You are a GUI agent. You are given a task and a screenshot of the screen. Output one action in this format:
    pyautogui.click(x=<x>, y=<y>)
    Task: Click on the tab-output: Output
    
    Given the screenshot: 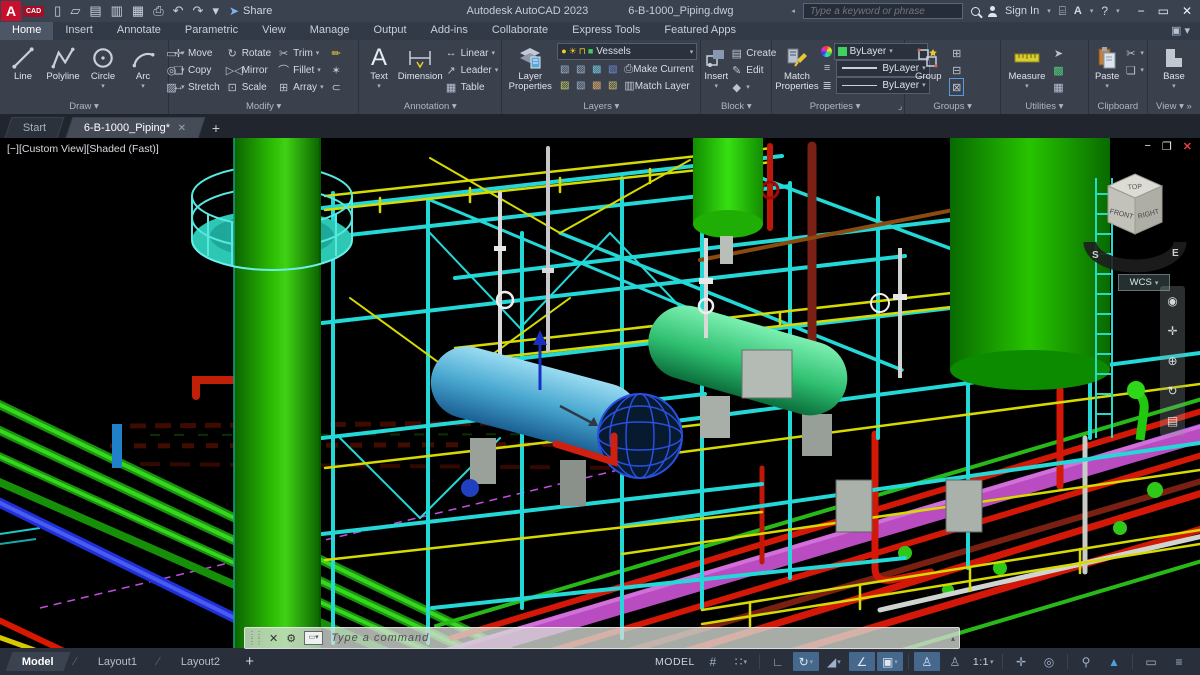 What is the action you would take?
    pyautogui.click(x=390, y=31)
    